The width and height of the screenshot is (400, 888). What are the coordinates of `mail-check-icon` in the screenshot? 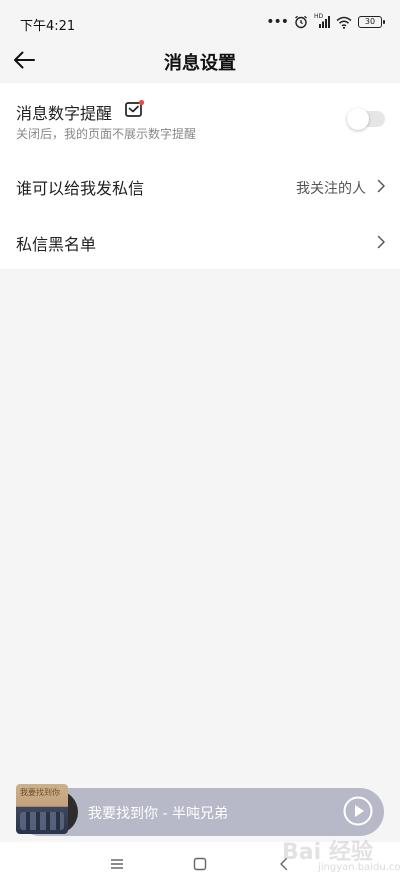 It's located at (135, 108).